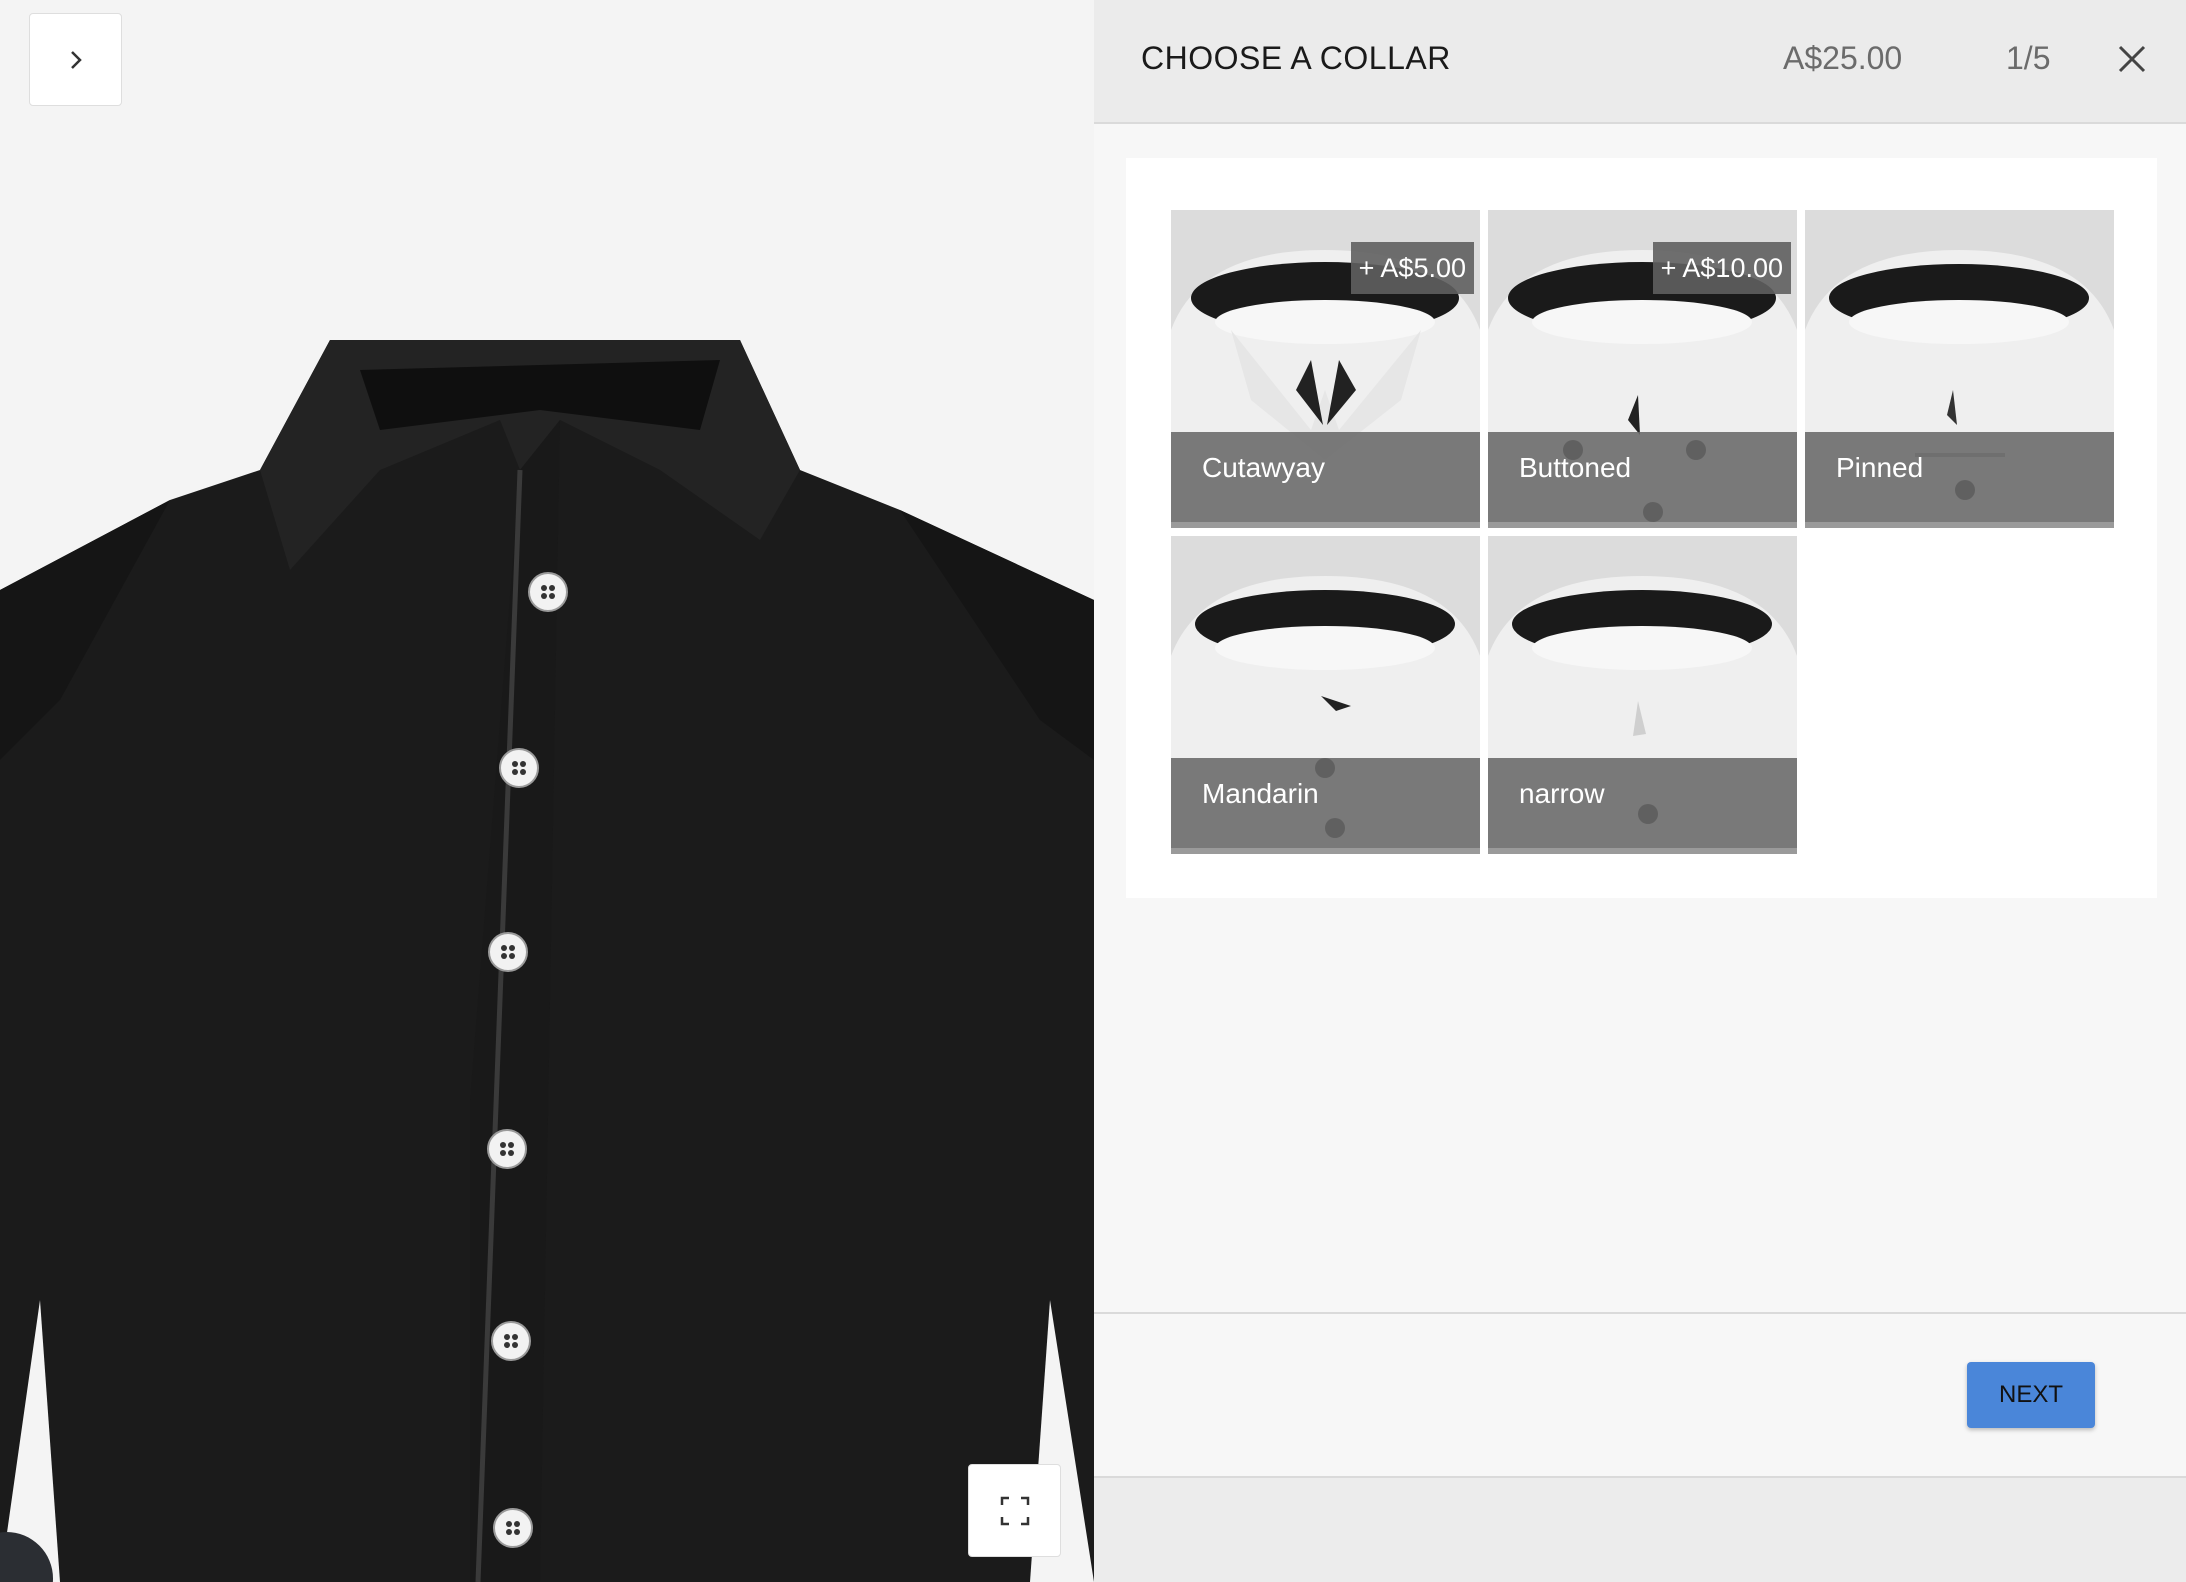 The image size is (2186, 1582). What do you see at coordinates (1562, 793) in the screenshot?
I see `option-label: narrow` at bounding box center [1562, 793].